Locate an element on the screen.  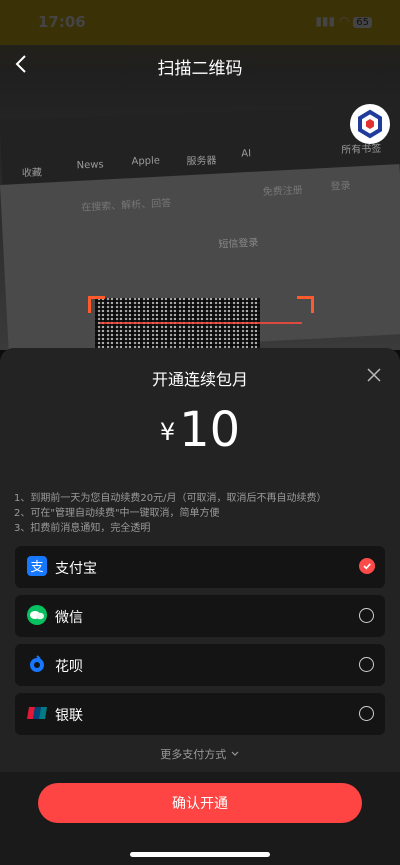
payment-option-unionpay: 银联 is located at coordinates (200, 714).